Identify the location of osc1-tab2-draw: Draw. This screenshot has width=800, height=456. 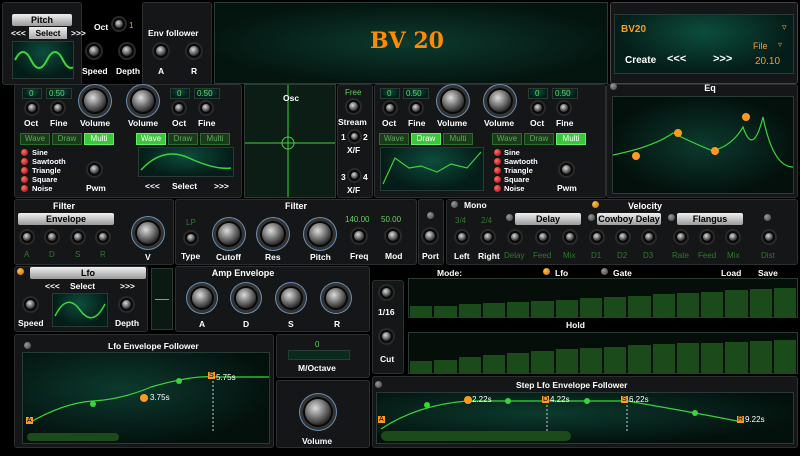
(183, 139).